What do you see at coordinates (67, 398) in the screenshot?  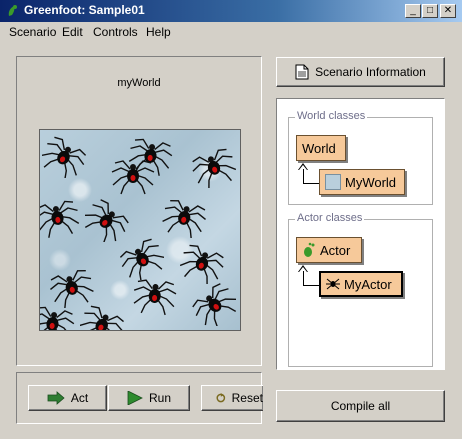 I see `act-button: Act` at bounding box center [67, 398].